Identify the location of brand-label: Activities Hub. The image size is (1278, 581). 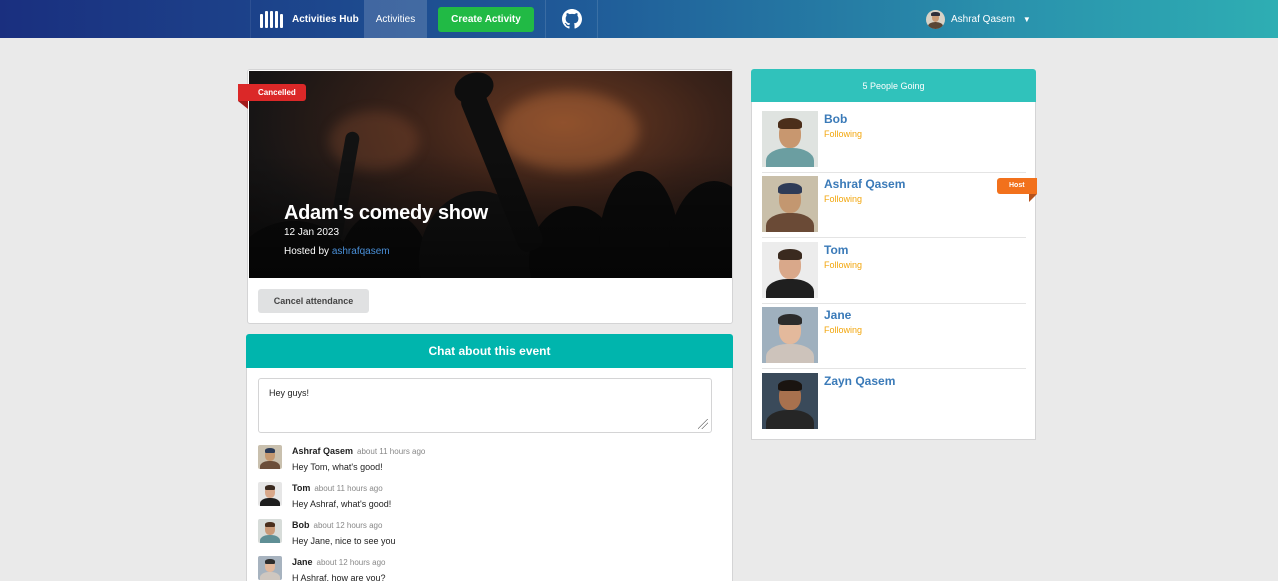
(325, 19).